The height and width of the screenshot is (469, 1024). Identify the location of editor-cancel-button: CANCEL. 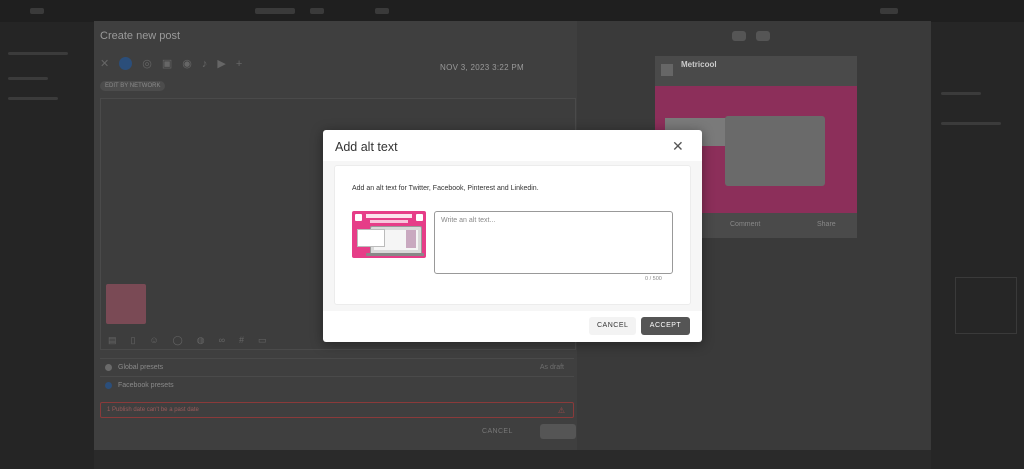
(497, 431).